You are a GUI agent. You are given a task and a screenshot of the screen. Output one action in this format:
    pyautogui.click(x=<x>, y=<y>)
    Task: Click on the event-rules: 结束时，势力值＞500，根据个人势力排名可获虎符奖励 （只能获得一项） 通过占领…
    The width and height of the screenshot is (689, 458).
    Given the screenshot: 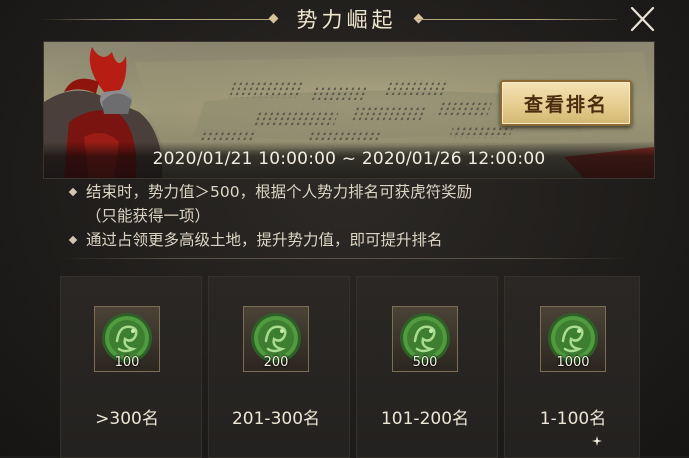 What is the action you would take?
    pyautogui.click(x=360, y=216)
    